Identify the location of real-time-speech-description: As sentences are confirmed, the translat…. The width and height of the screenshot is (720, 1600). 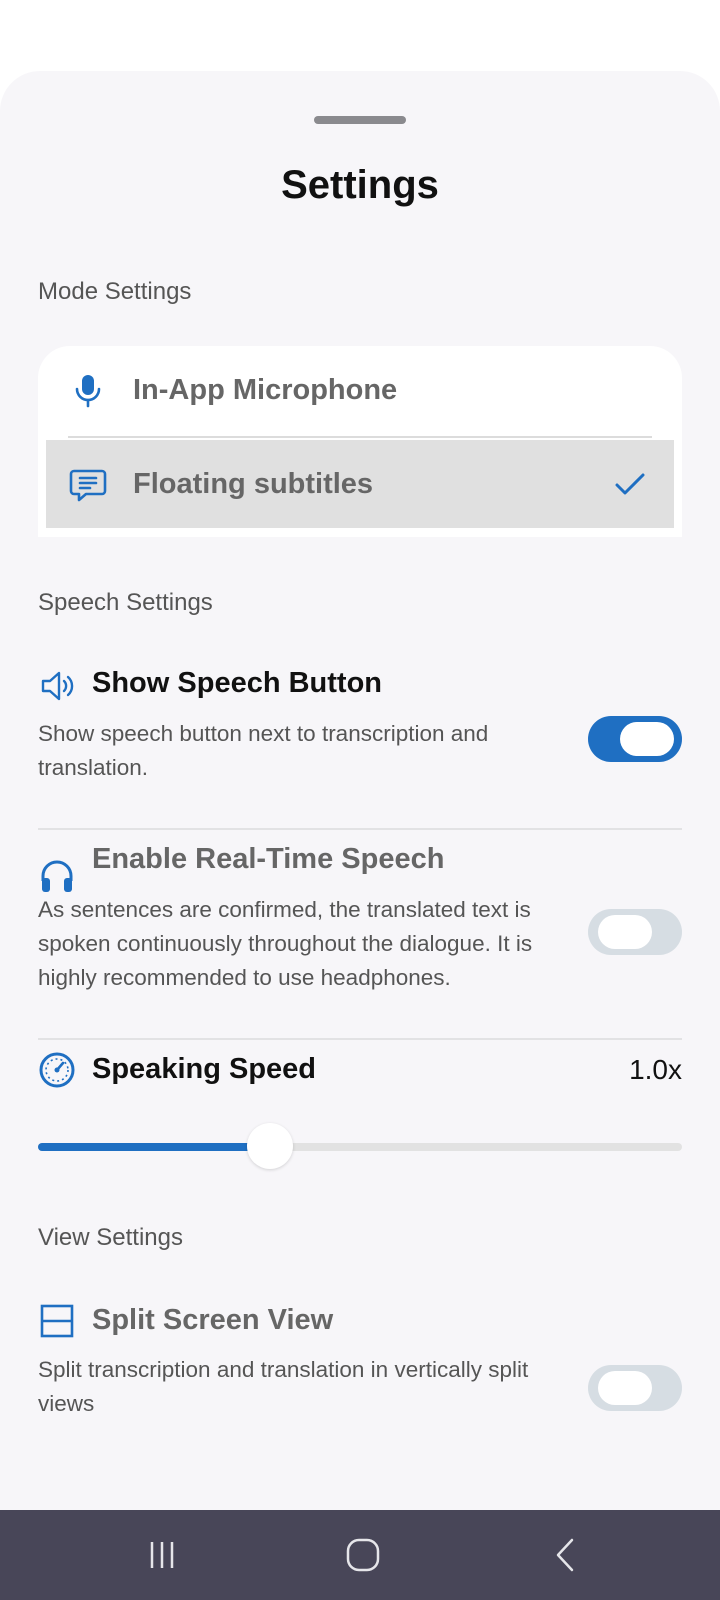
(285, 943).